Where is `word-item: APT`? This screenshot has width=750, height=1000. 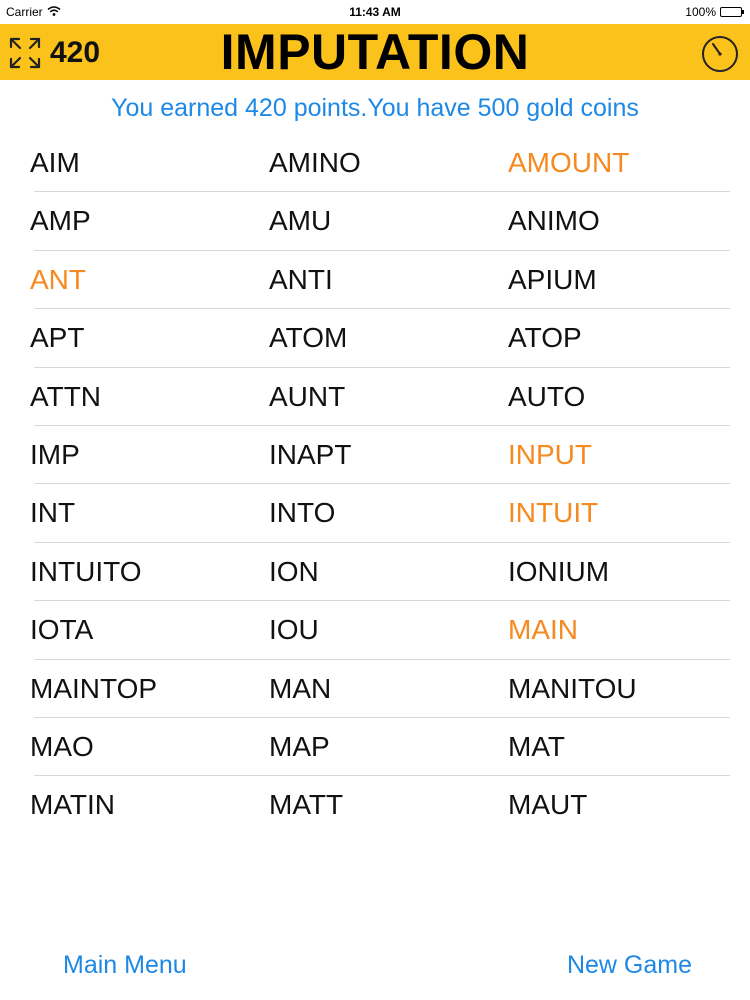
word-item: APT is located at coordinates (57, 338).